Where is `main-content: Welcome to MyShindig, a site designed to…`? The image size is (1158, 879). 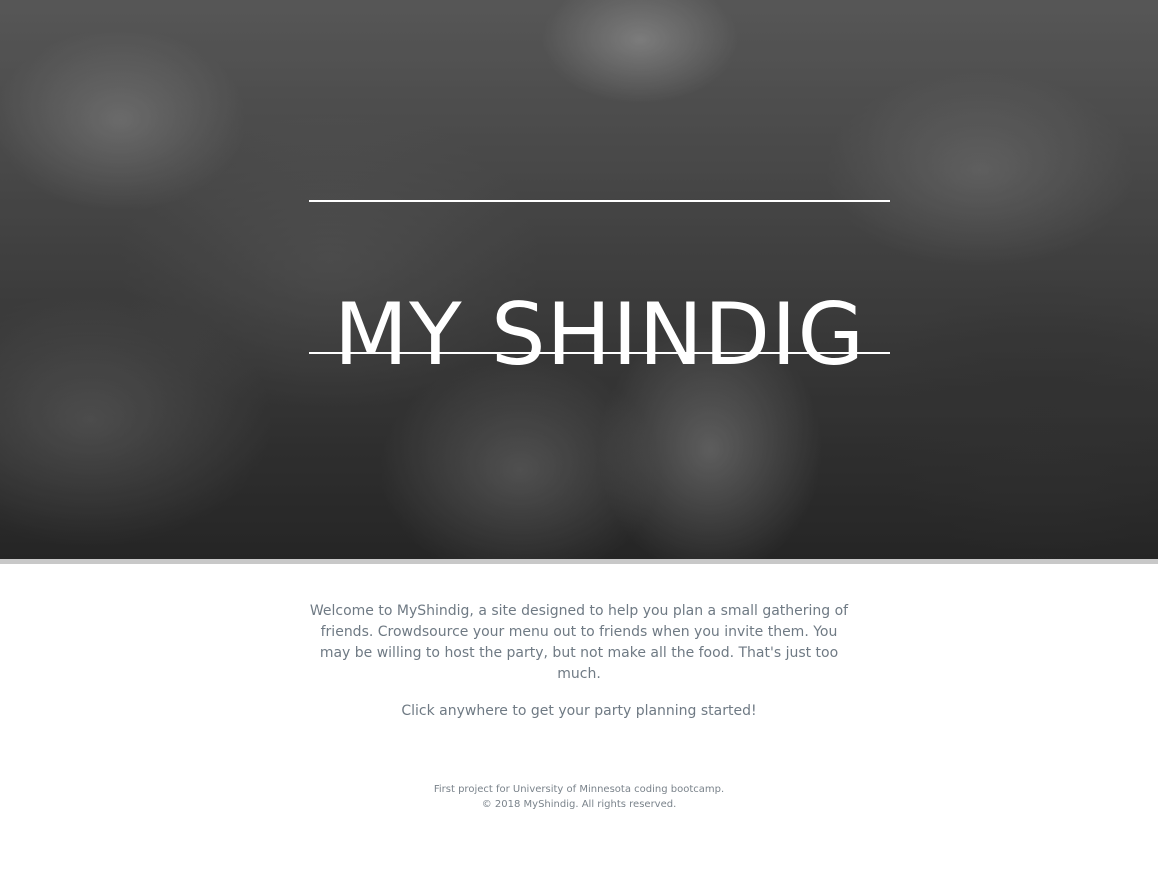 main-content: Welcome to MyShindig, a site designed to… is located at coordinates (579, 661).